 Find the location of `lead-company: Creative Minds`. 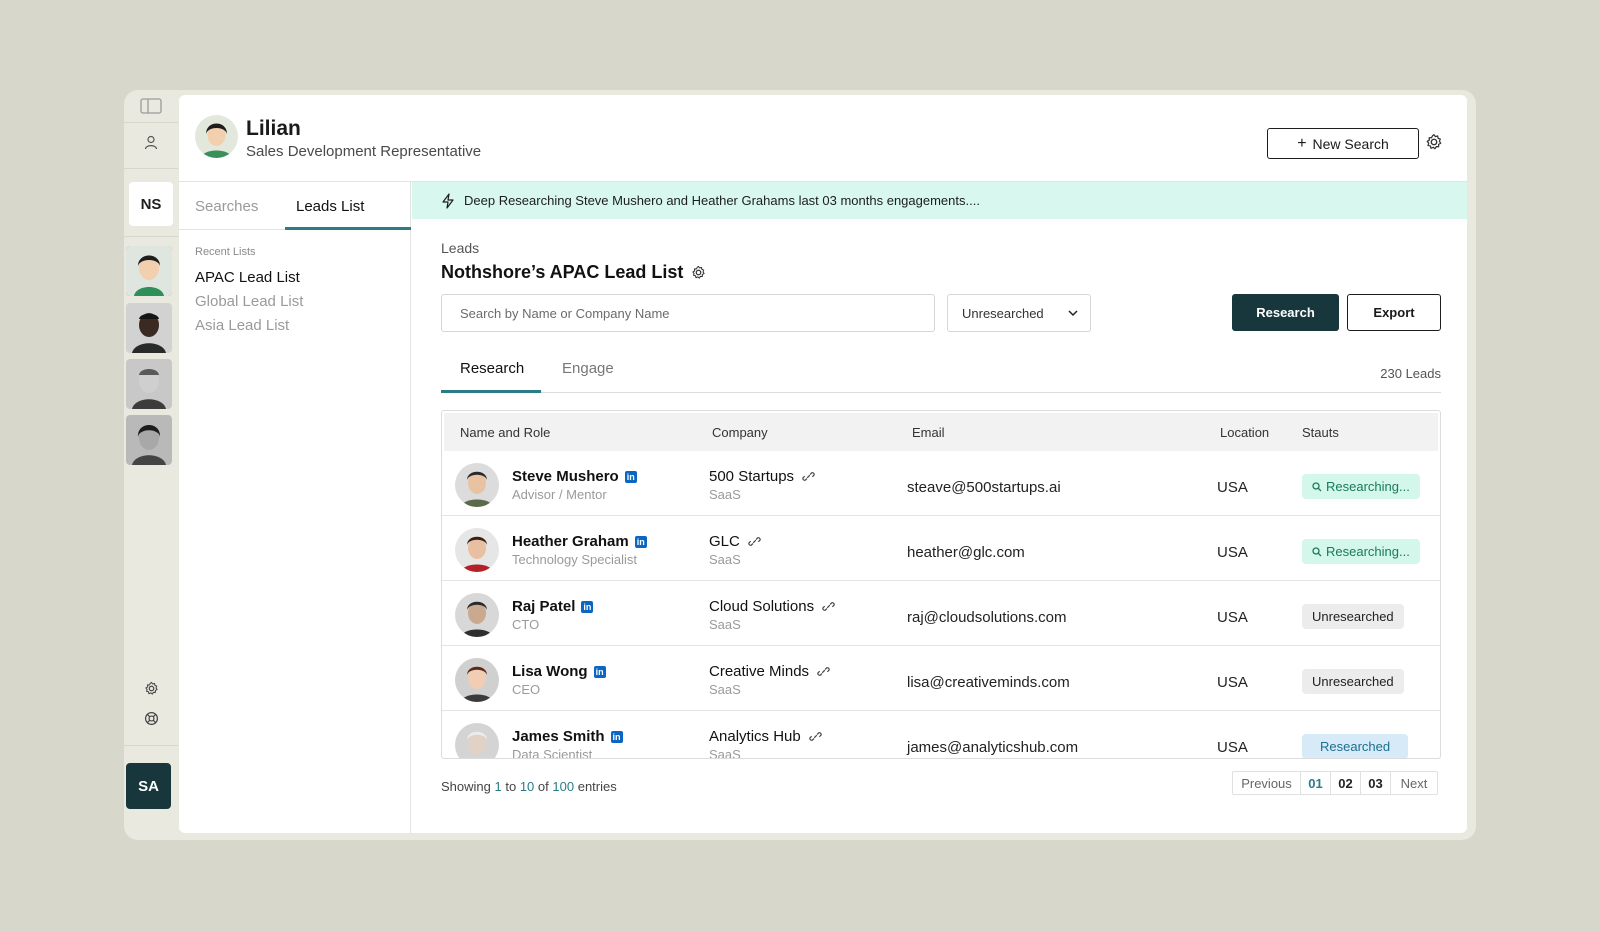

lead-company: Creative Minds is located at coordinates (769, 671).